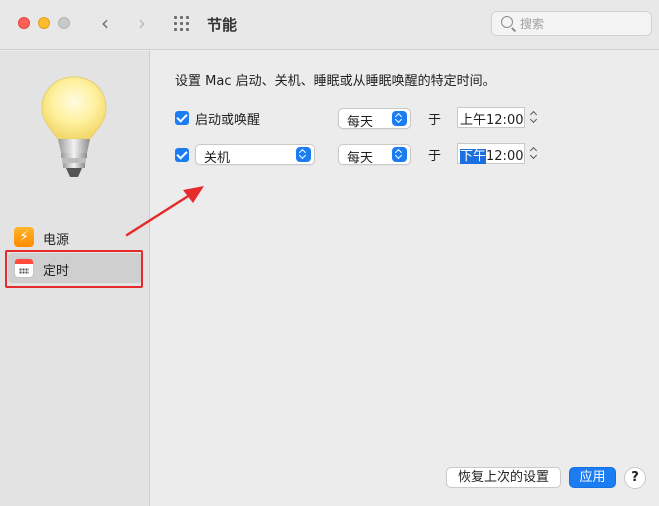  Describe the element at coordinates (592, 477) in the screenshot. I see `apply-button: 应用` at that location.